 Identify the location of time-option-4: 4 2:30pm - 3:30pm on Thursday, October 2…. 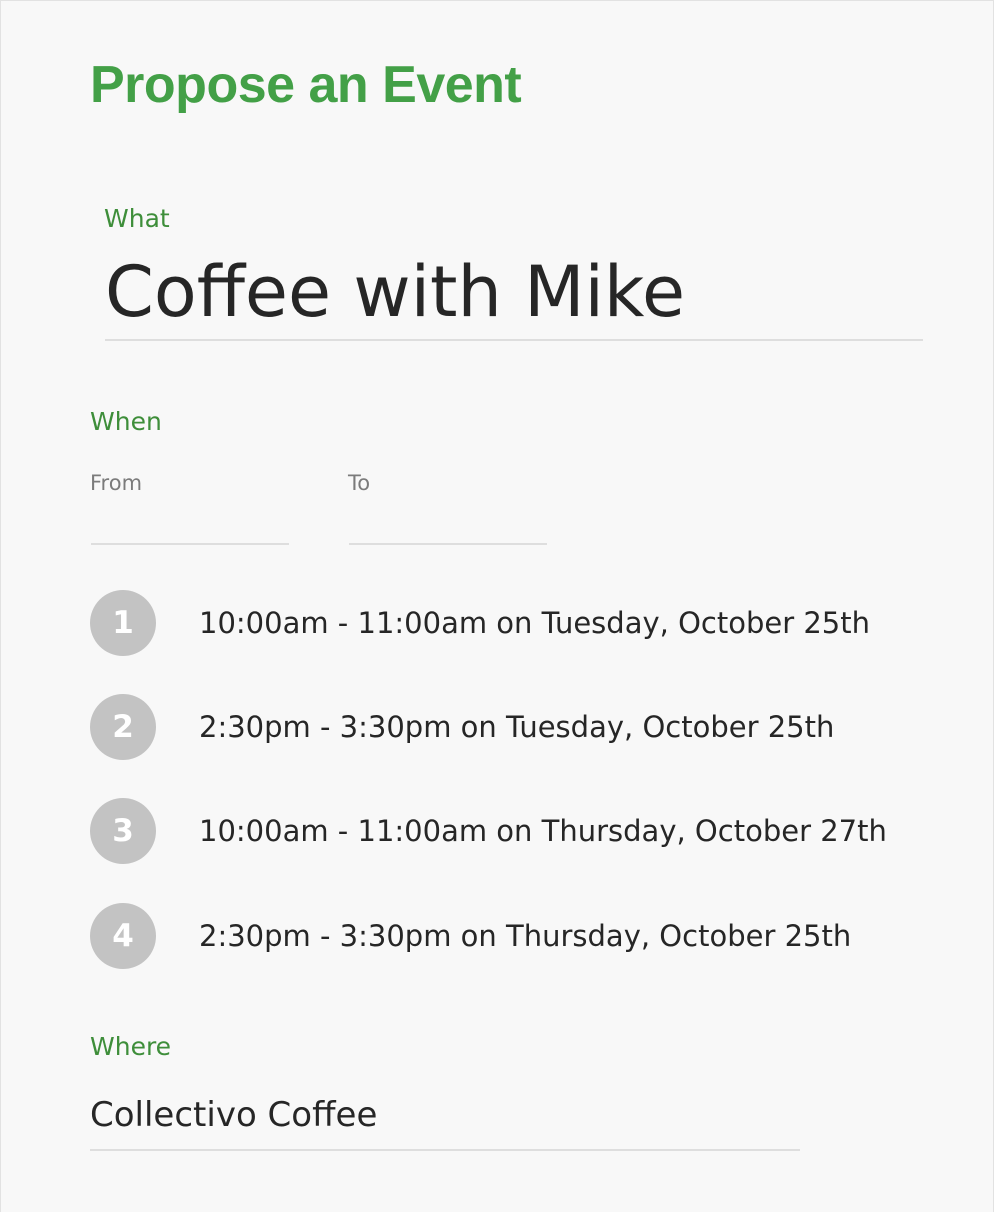
(520, 936).